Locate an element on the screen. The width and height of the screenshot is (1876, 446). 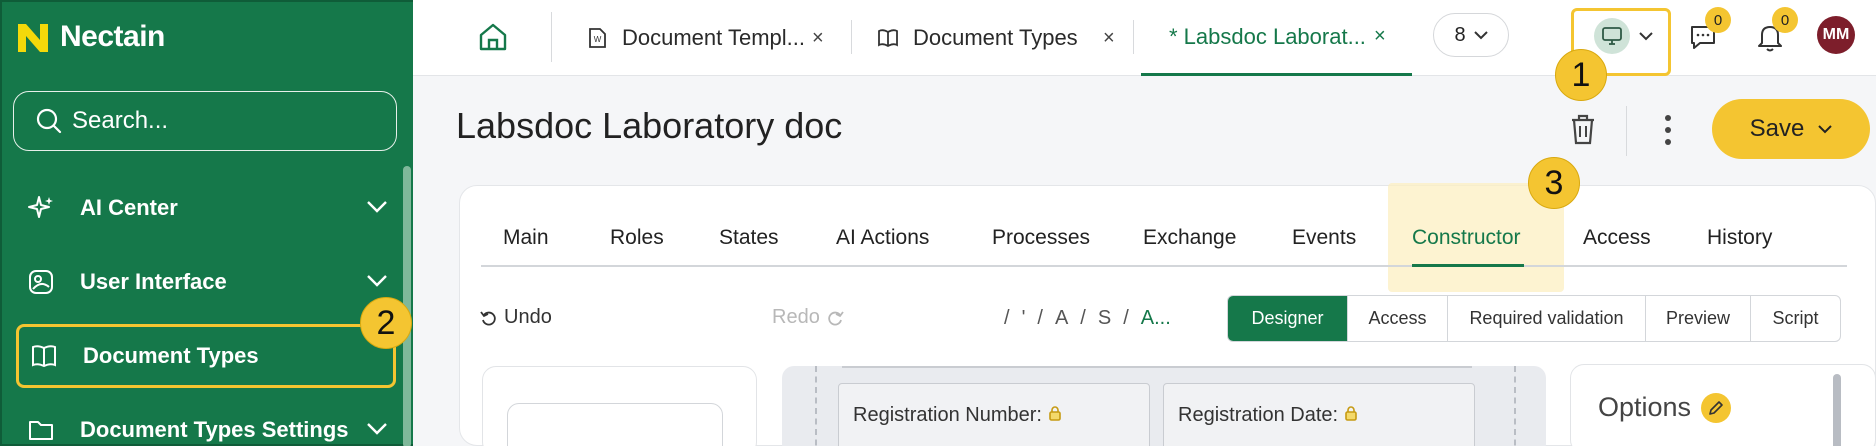
registration-number-field: Registration Number: is located at coordinates (994, 414).